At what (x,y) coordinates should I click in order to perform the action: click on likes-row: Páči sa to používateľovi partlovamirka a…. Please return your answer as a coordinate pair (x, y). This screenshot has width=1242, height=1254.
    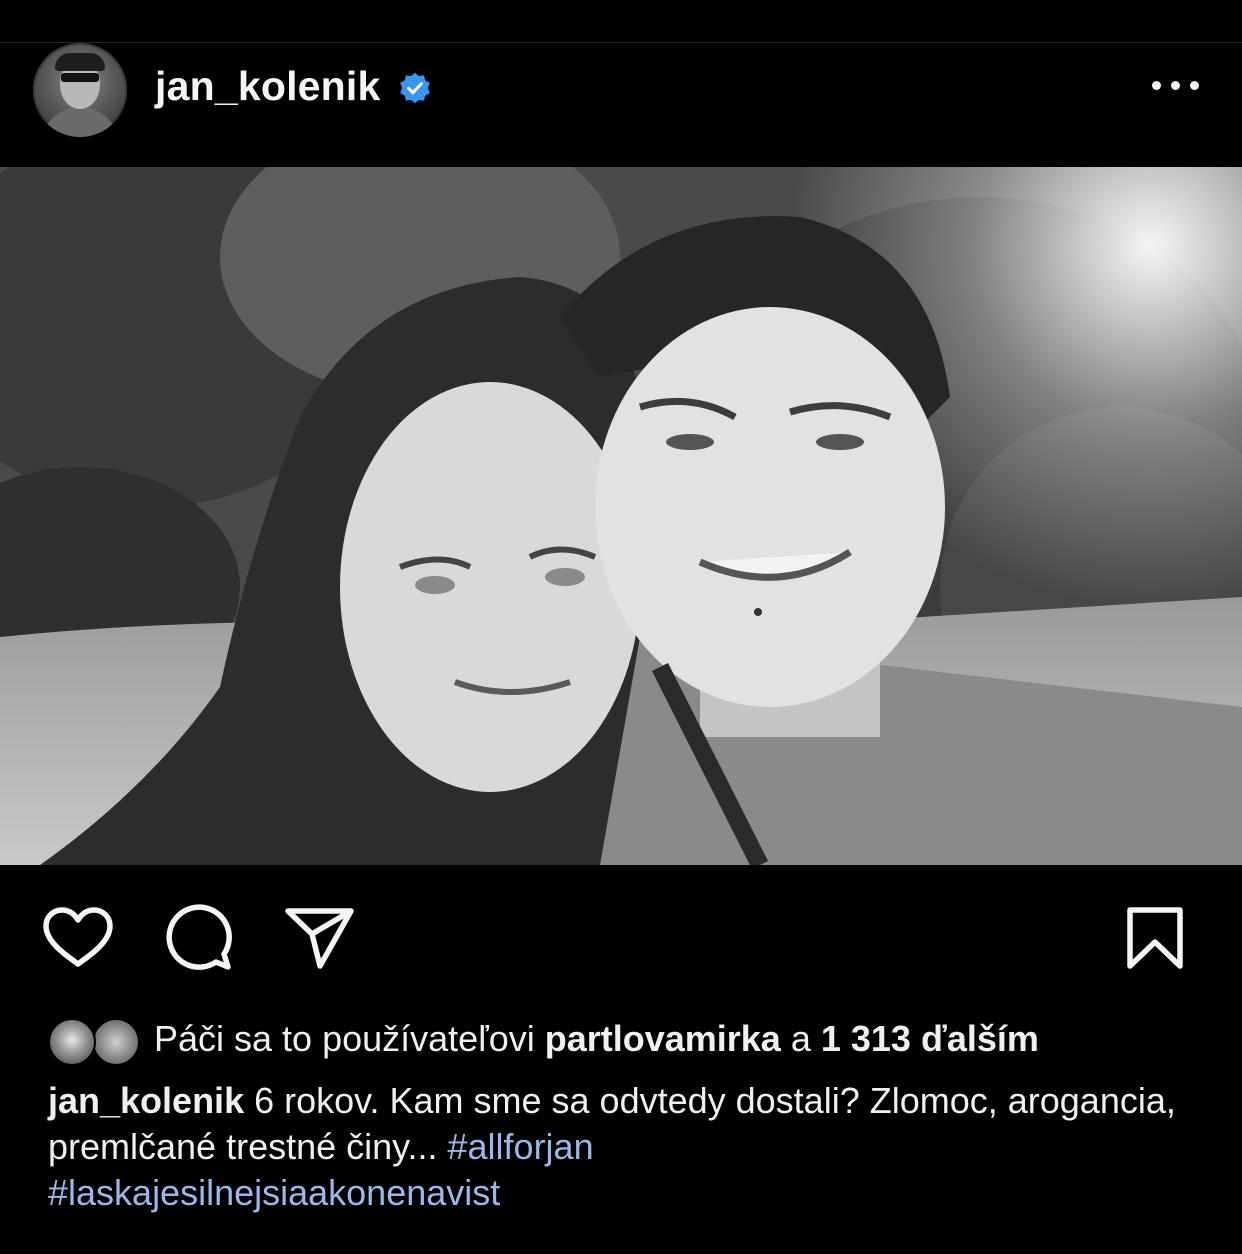
    Looking at the image, I should click on (621, 1042).